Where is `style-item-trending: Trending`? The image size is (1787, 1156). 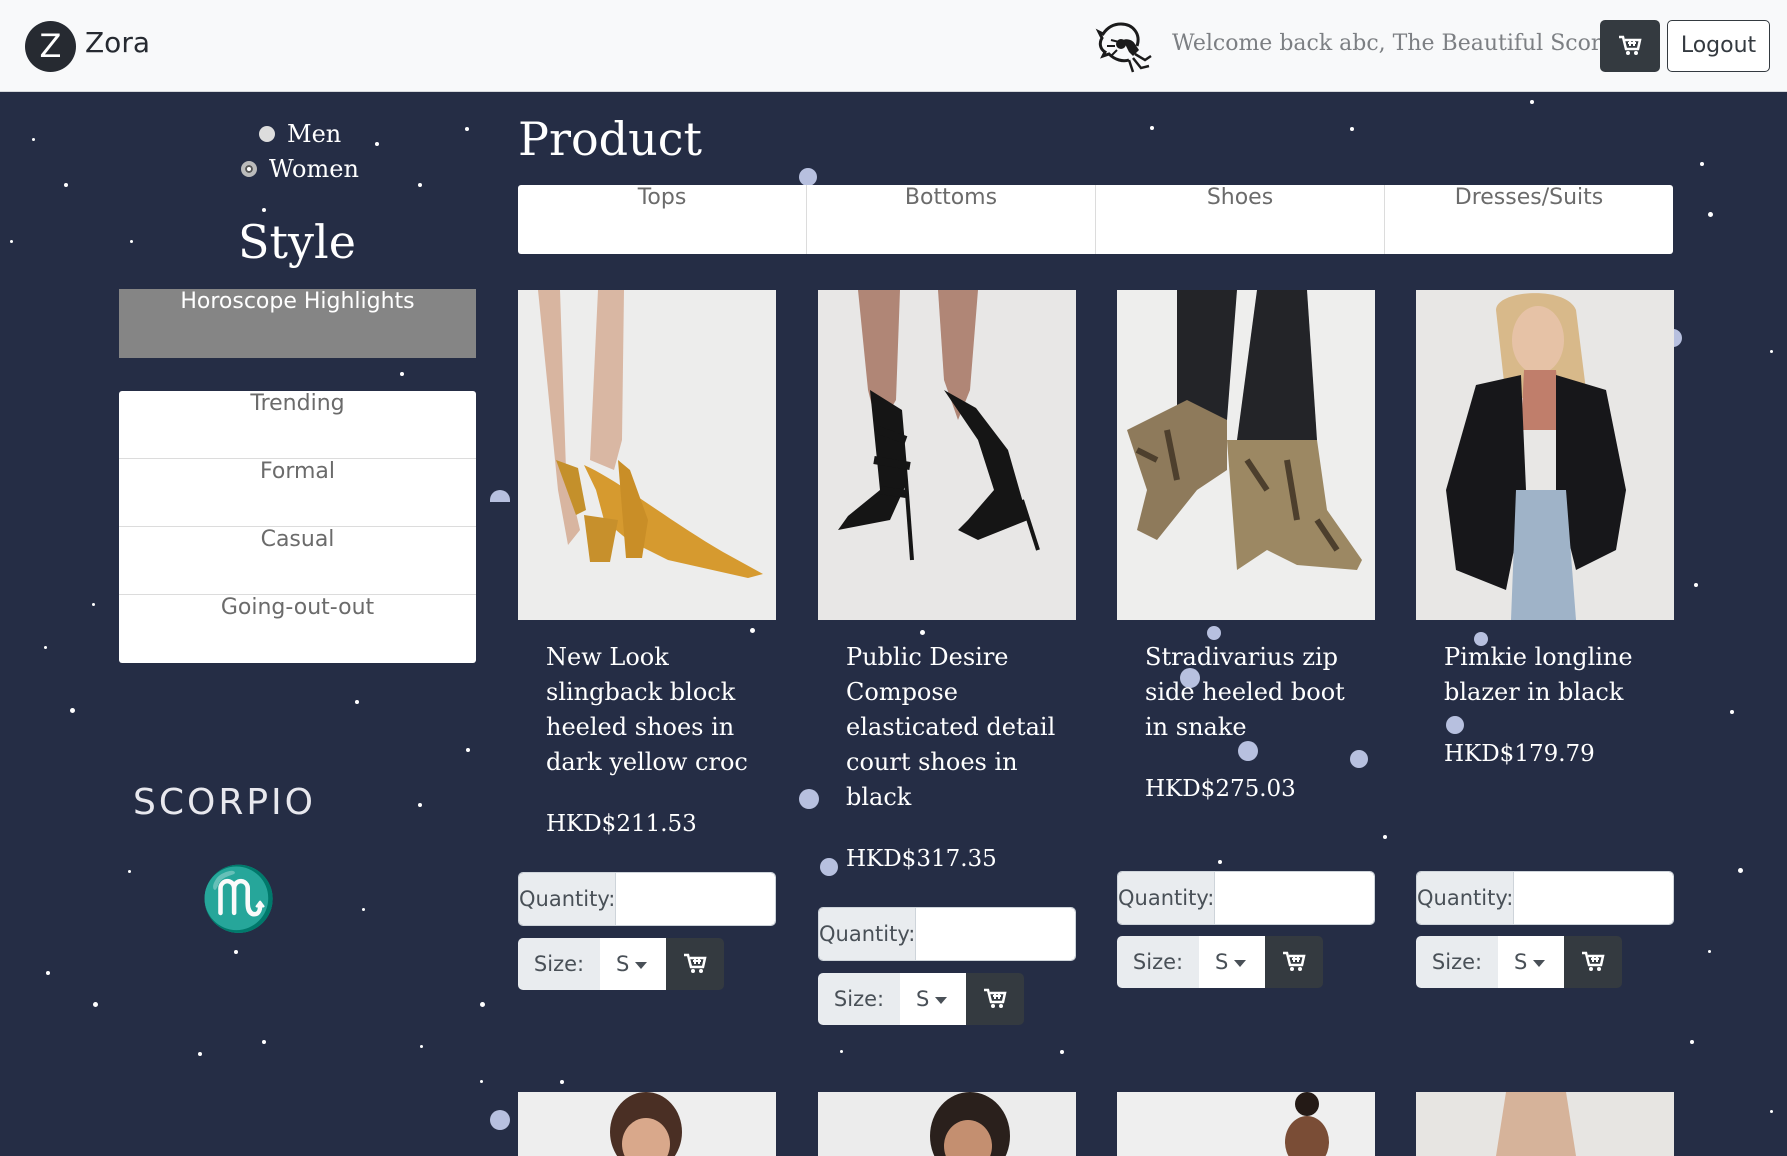
style-item-trending: Trending is located at coordinates (297, 425).